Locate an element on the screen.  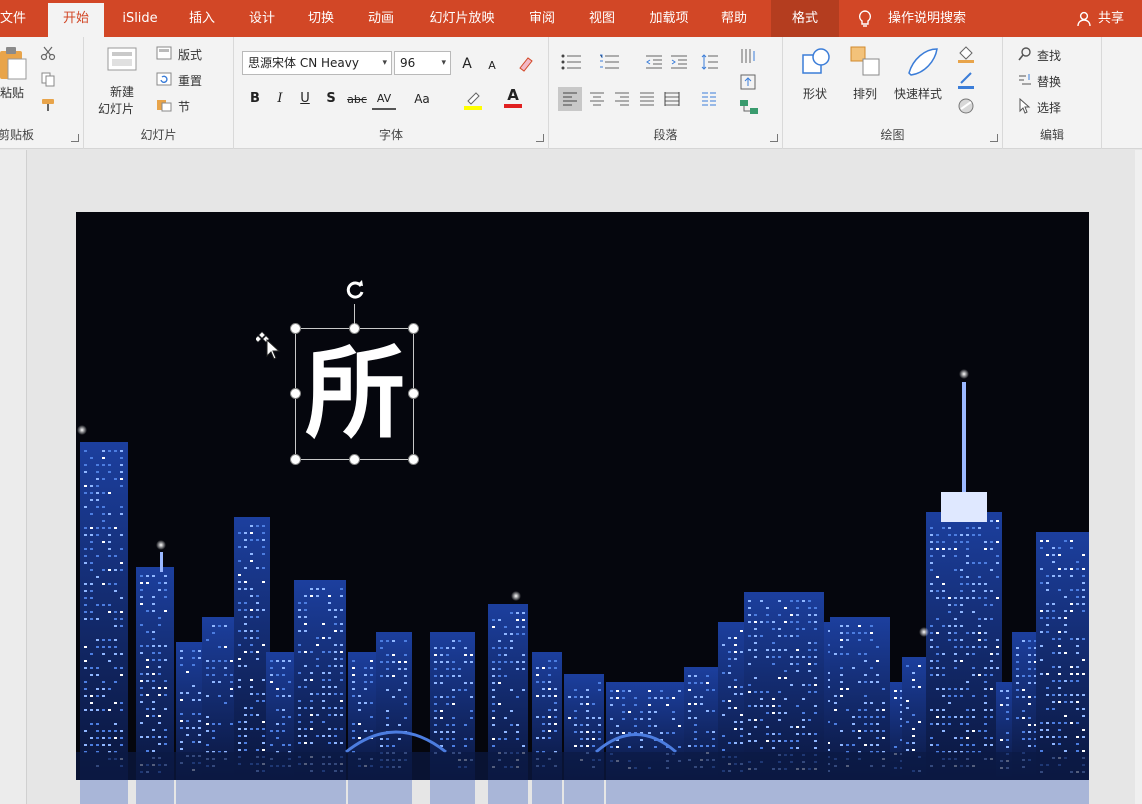
shape-effects-icon is located at coordinates (967, 106).